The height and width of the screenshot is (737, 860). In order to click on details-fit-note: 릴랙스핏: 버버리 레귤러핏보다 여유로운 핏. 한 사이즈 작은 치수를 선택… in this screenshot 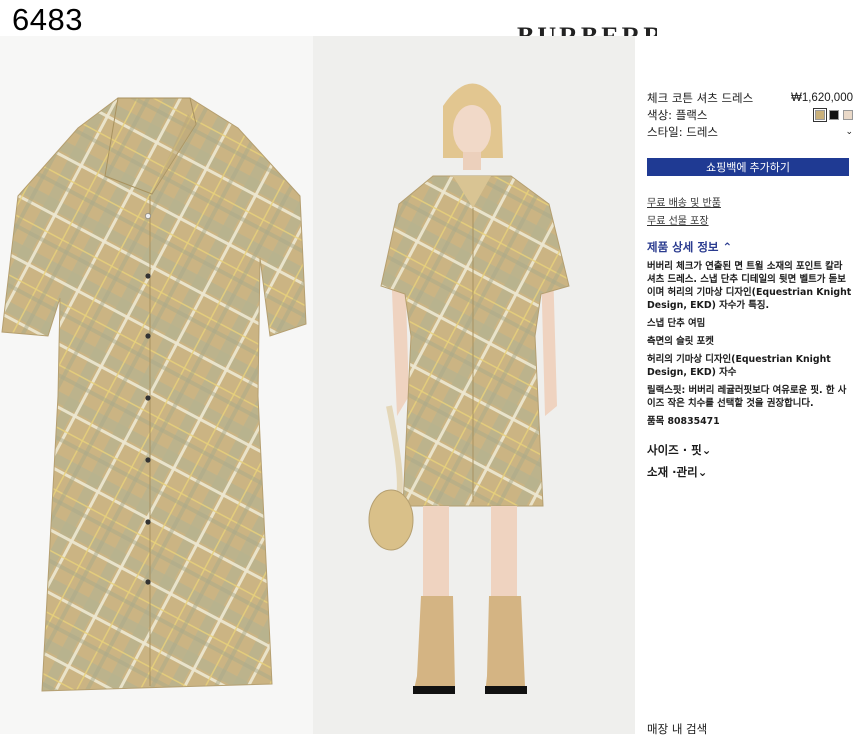, I will do `click(747, 397)`.